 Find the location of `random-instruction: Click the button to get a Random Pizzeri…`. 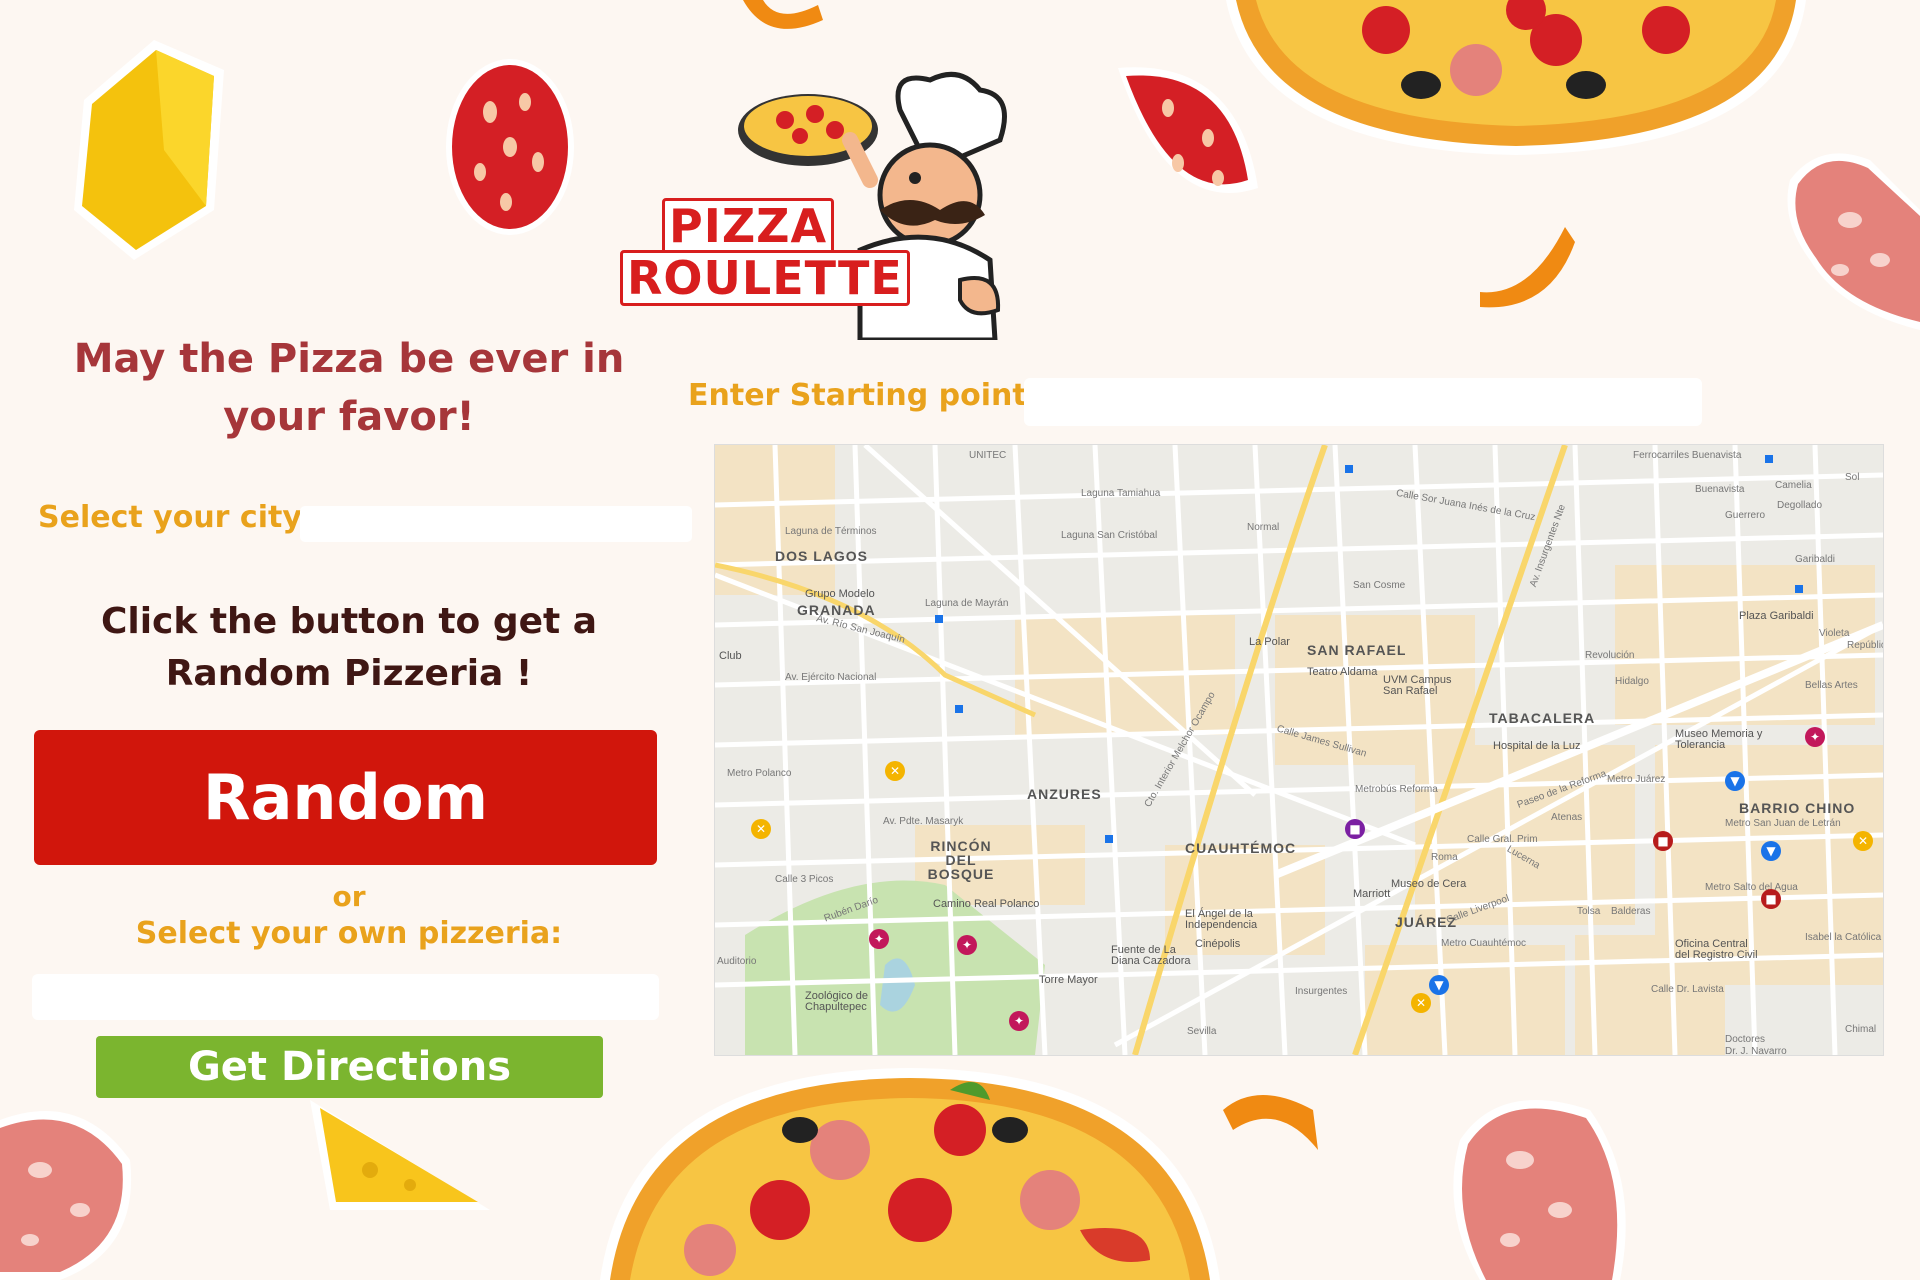

random-instruction: Click the button to get a Random Pizzeri… is located at coordinates (349, 647).